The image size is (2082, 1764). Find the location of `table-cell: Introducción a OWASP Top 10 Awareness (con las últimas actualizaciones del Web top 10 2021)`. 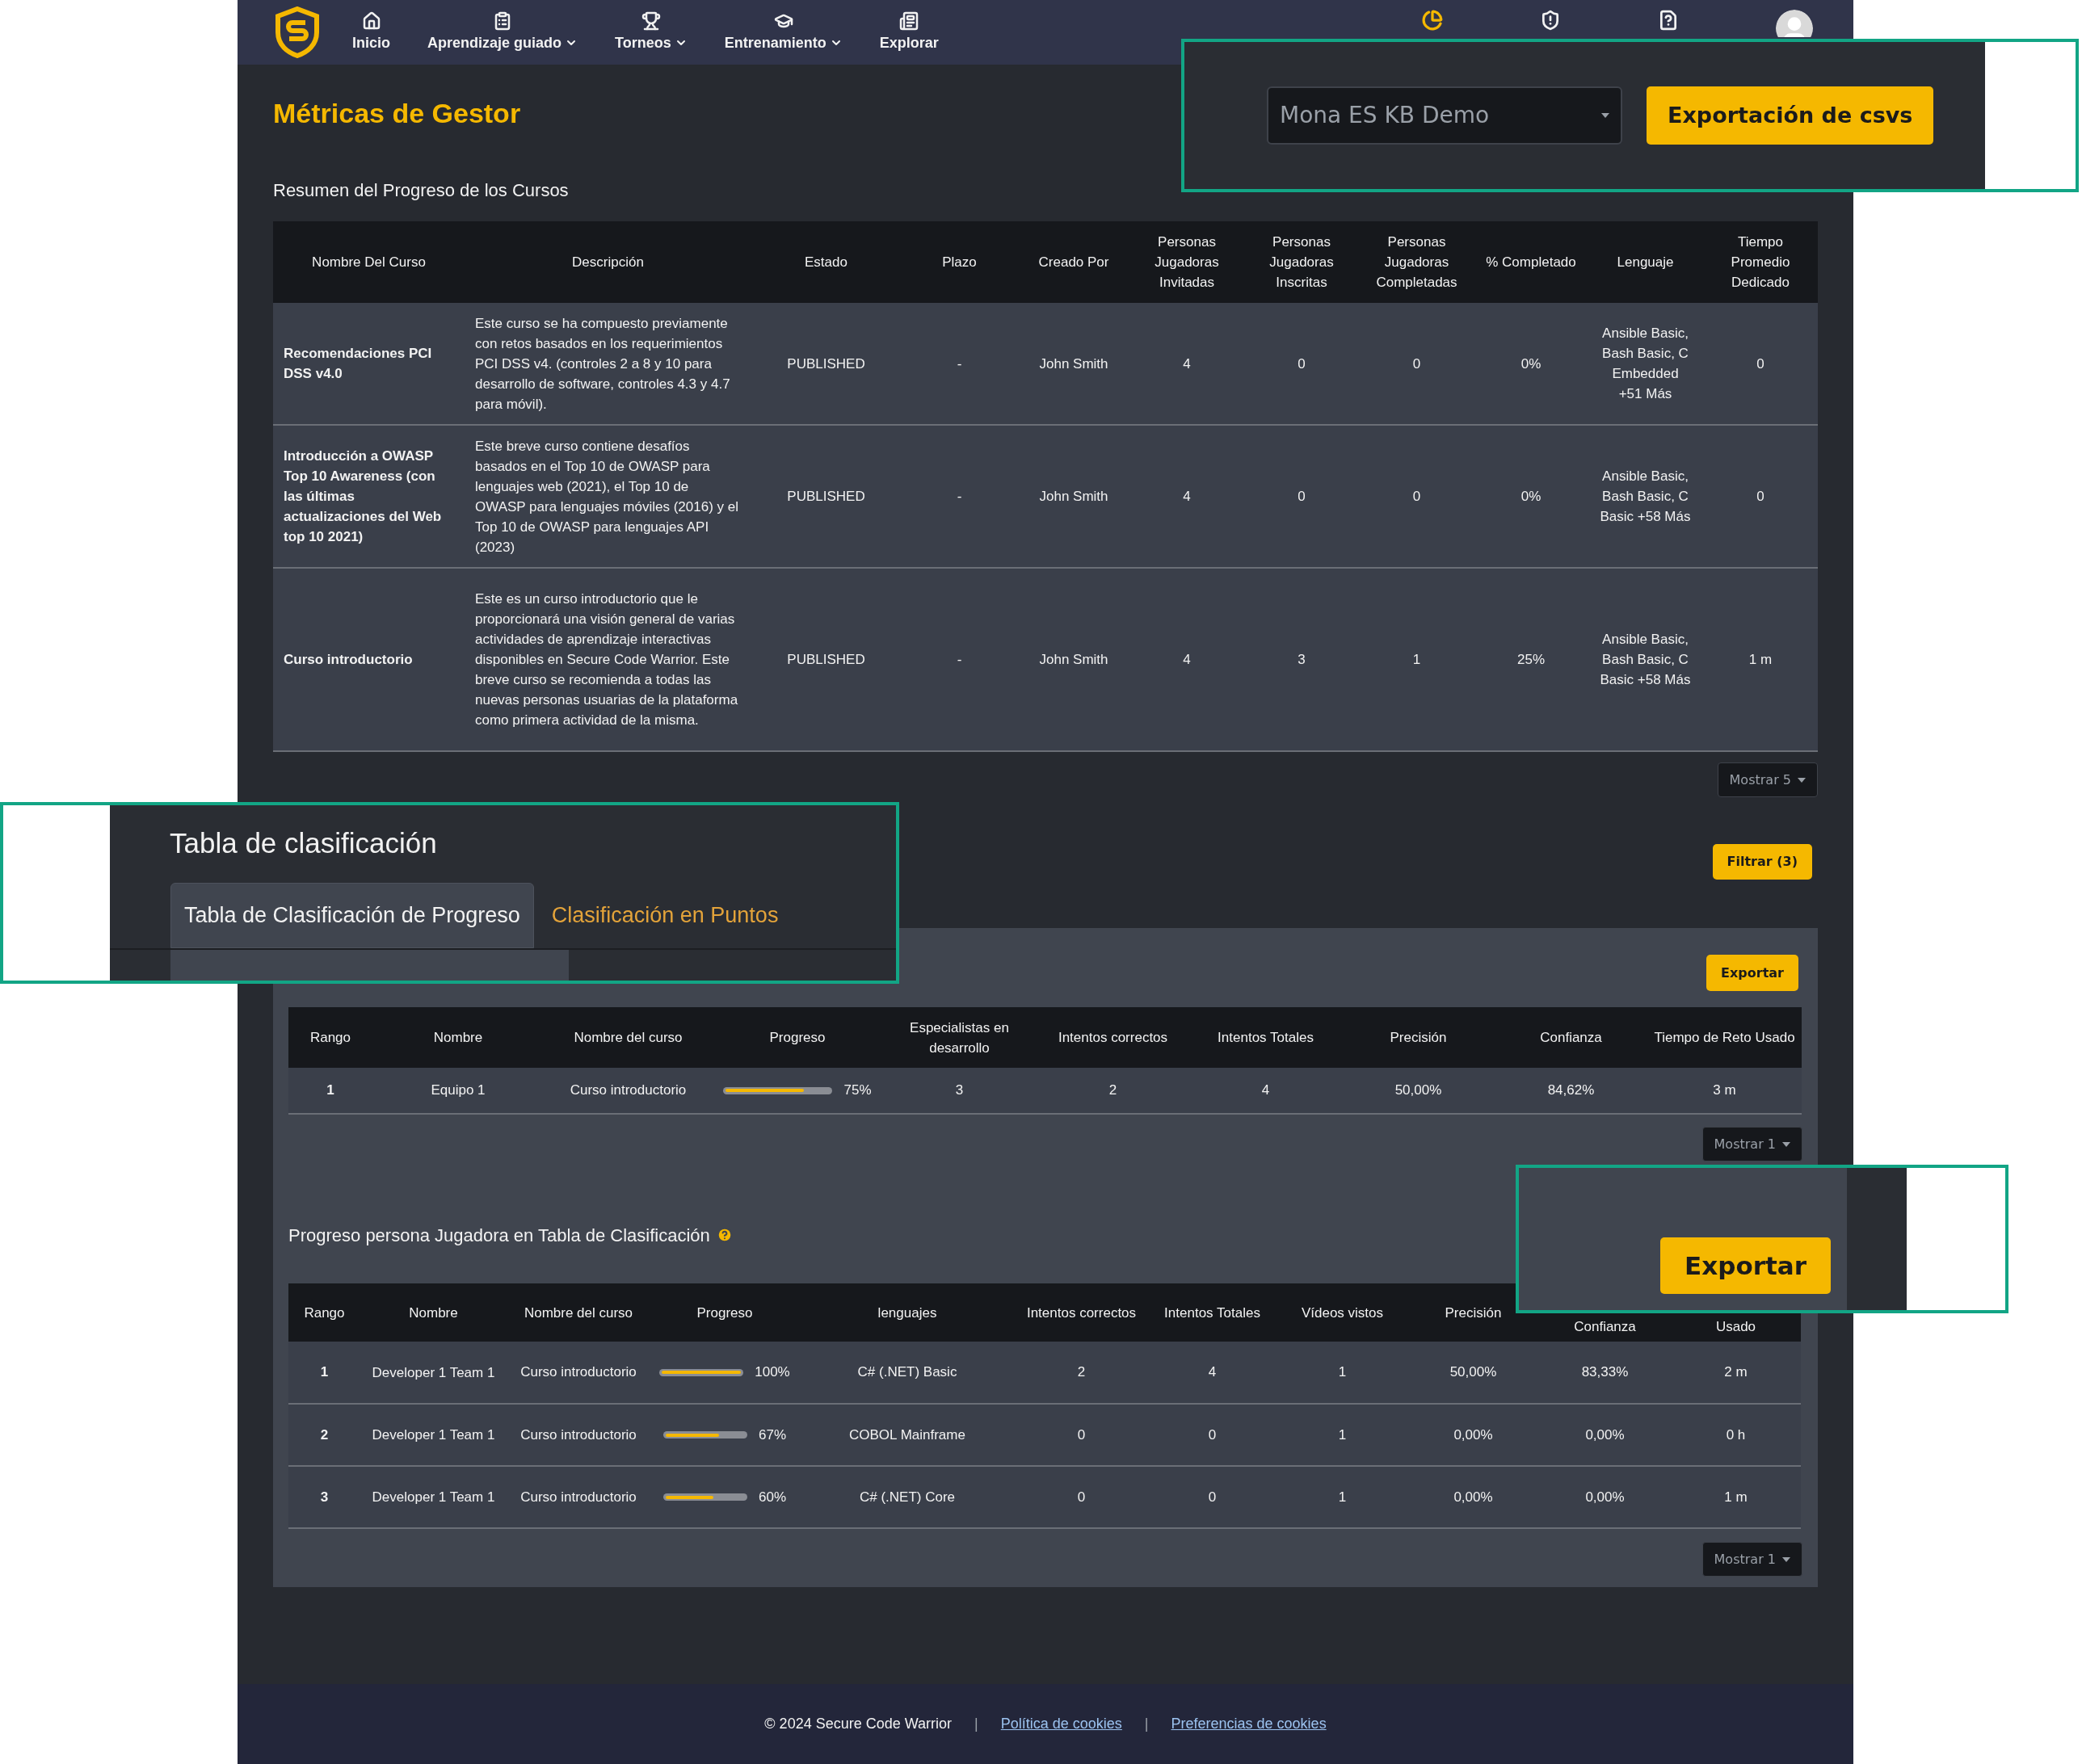

table-cell: Introducción a OWASP Top 10 Awareness (con las últimas actualizaciones del Web top 10 2021) is located at coordinates (369, 497).